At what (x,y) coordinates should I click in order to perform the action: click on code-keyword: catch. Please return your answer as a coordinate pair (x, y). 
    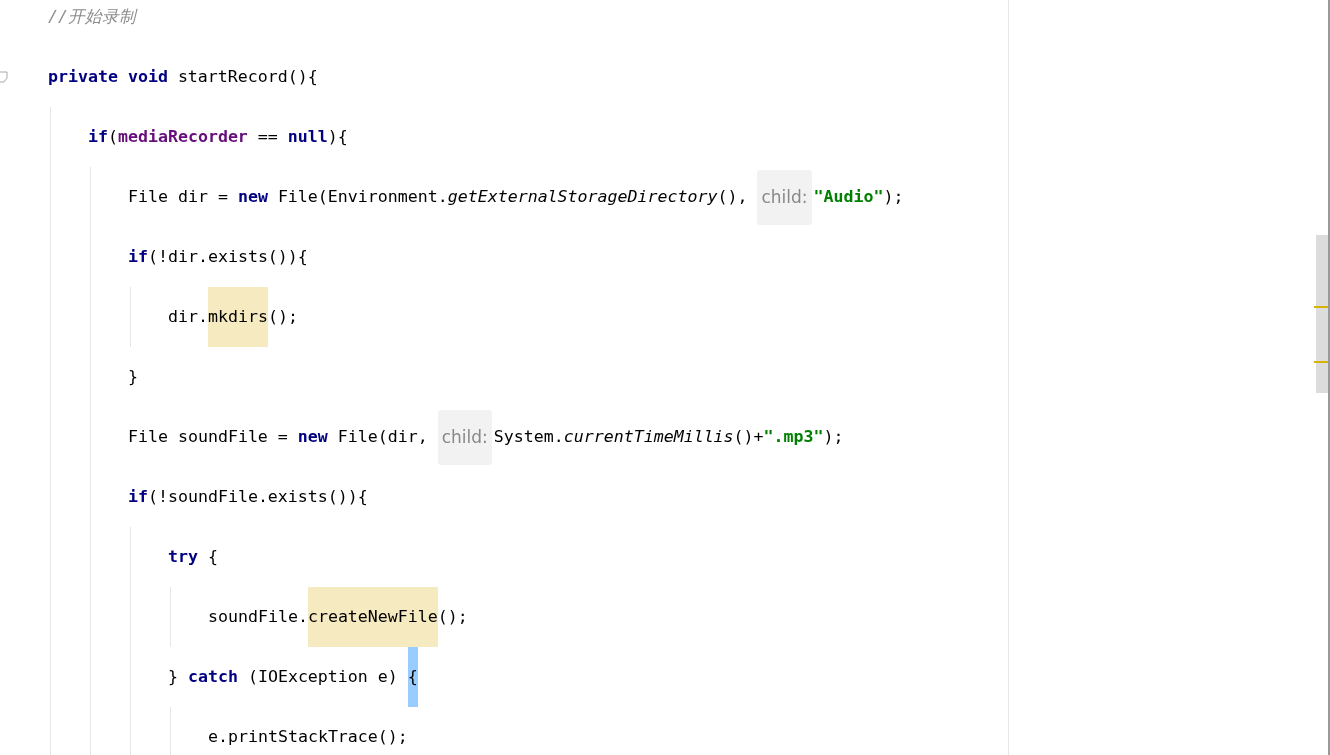
    Looking at the image, I should click on (213, 677).